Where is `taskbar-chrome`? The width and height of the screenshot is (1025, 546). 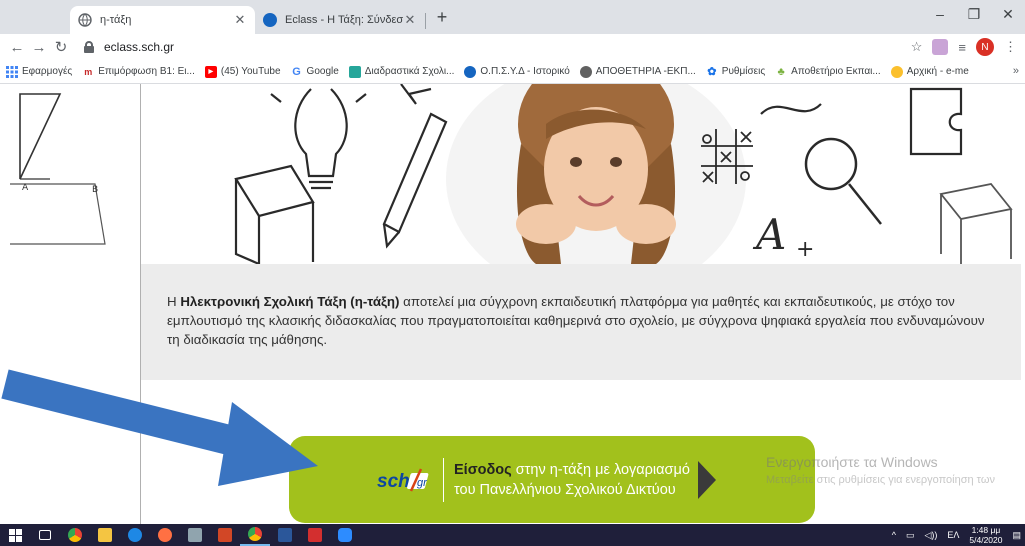
taskbar-chrome is located at coordinates (75, 535).